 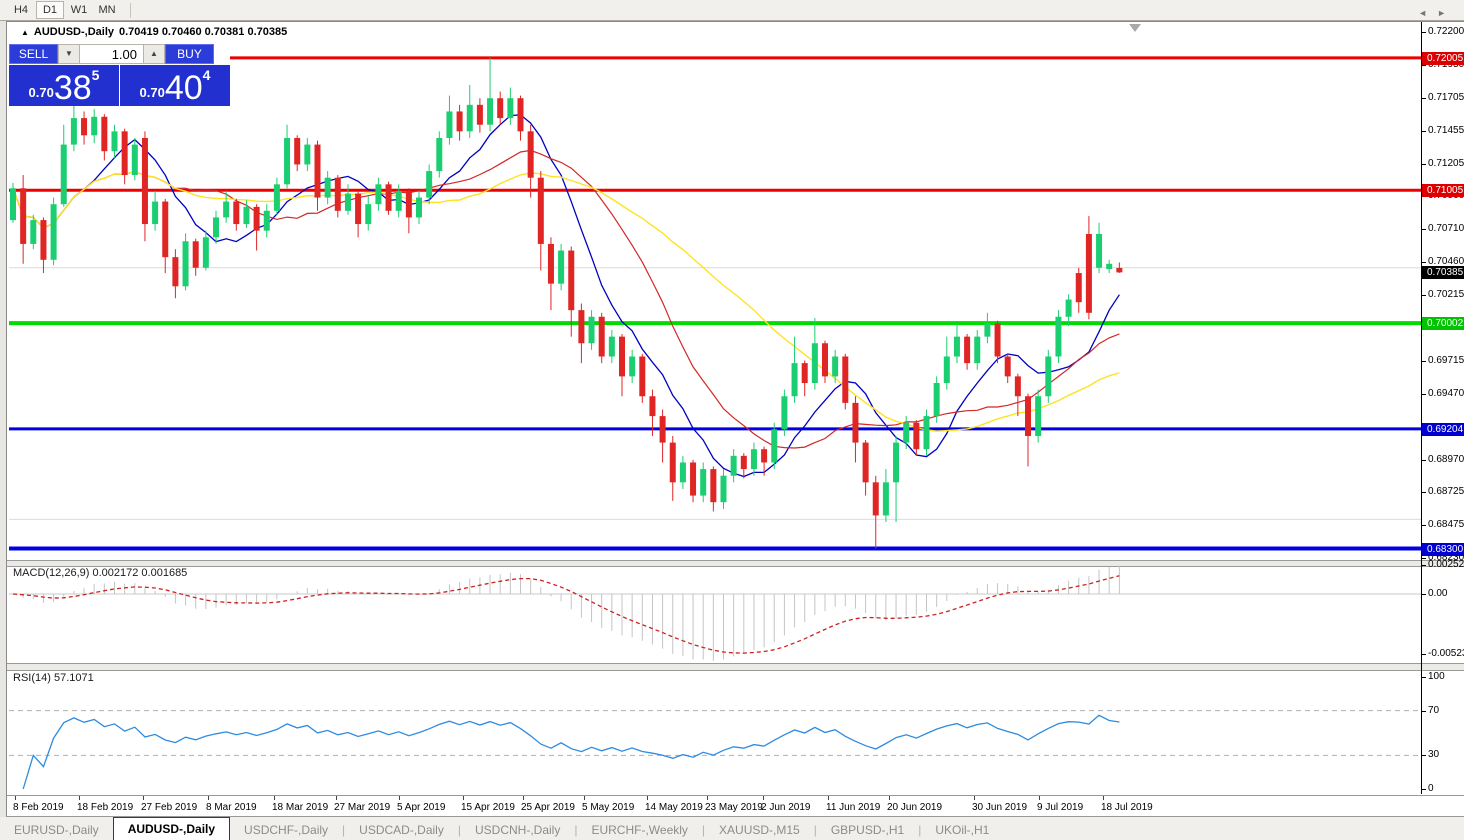 What do you see at coordinates (73, 32) in the screenshot?
I see `chart-symbol: AUDUSD-,Daily` at bounding box center [73, 32].